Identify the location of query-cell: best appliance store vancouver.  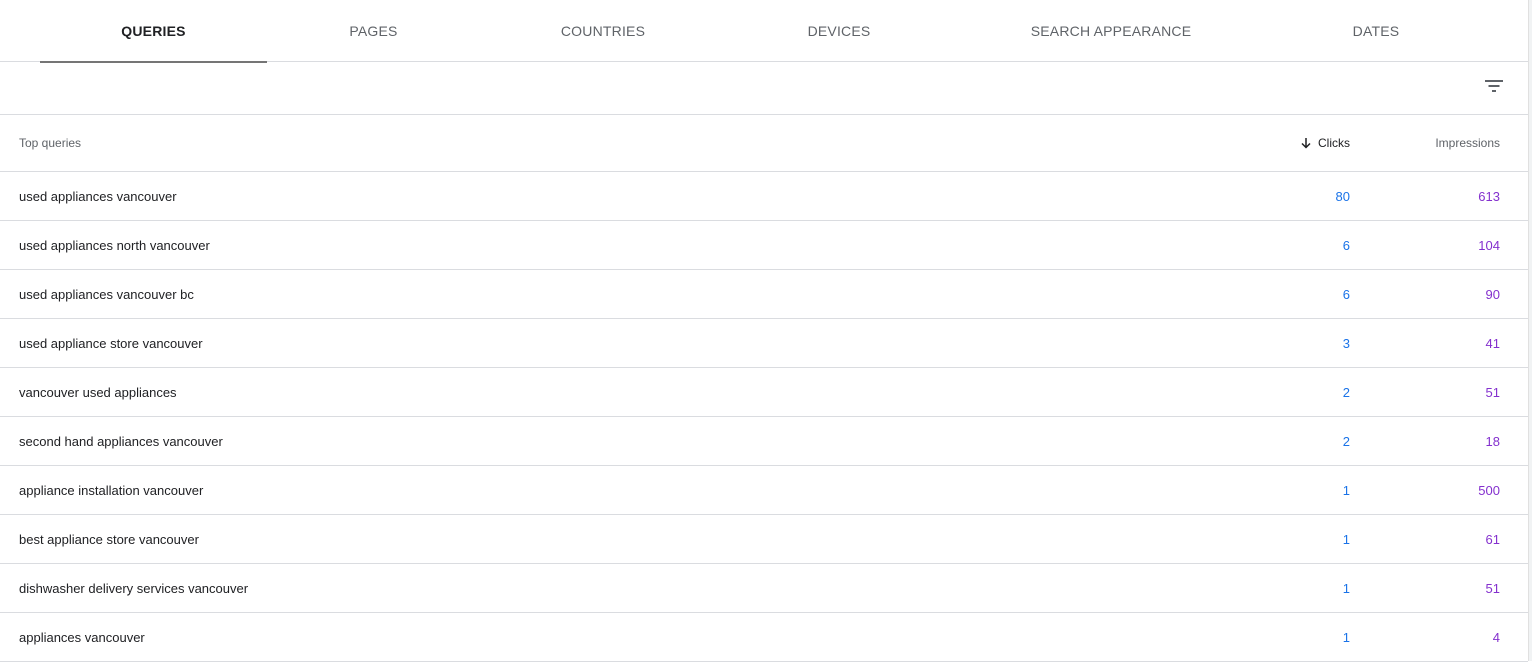
(109, 539).